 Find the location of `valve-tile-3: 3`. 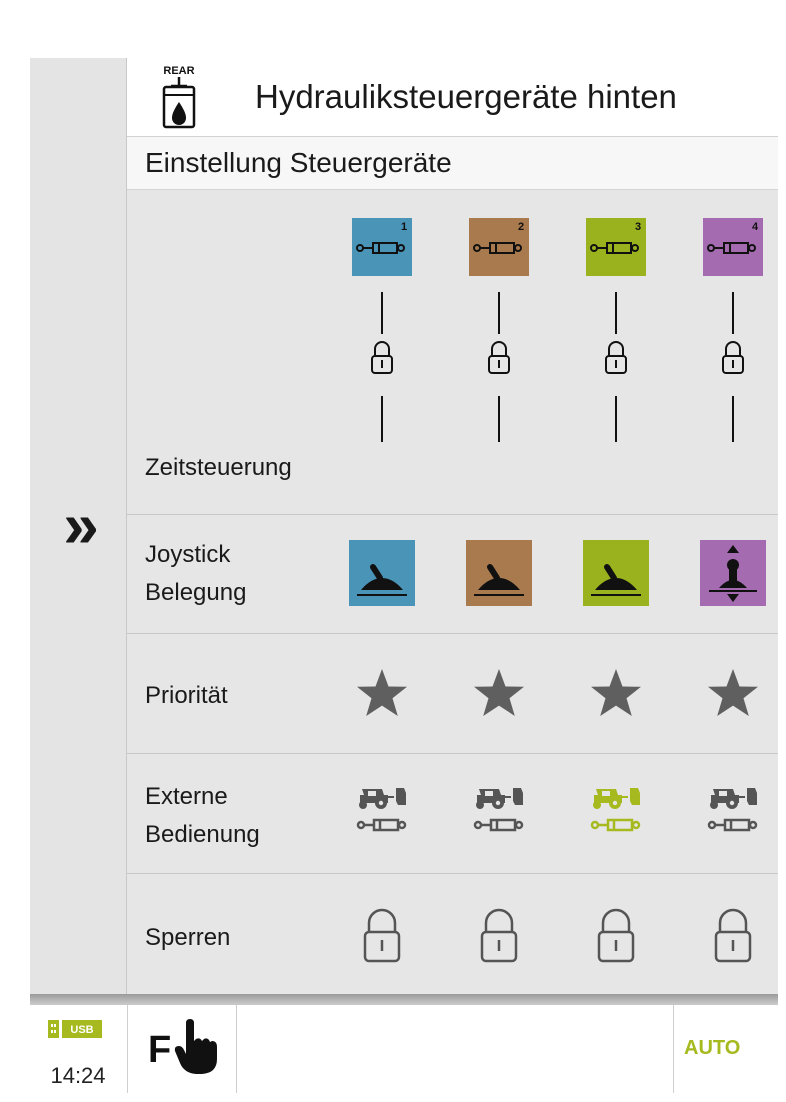

valve-tile-3: 3 is located at coordinates (616, 247).